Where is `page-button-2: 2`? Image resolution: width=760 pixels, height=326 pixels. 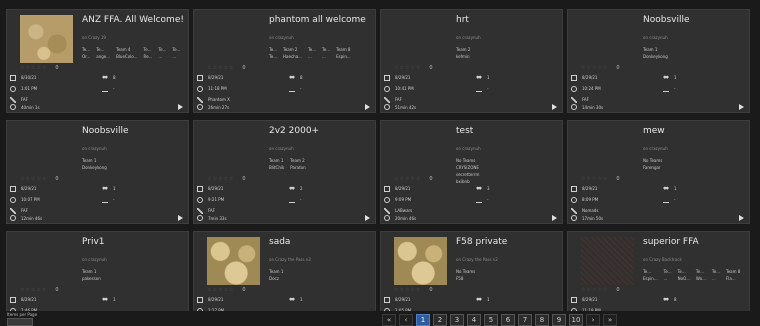
page-button-2: 2 is located at coordinates (440, 320).